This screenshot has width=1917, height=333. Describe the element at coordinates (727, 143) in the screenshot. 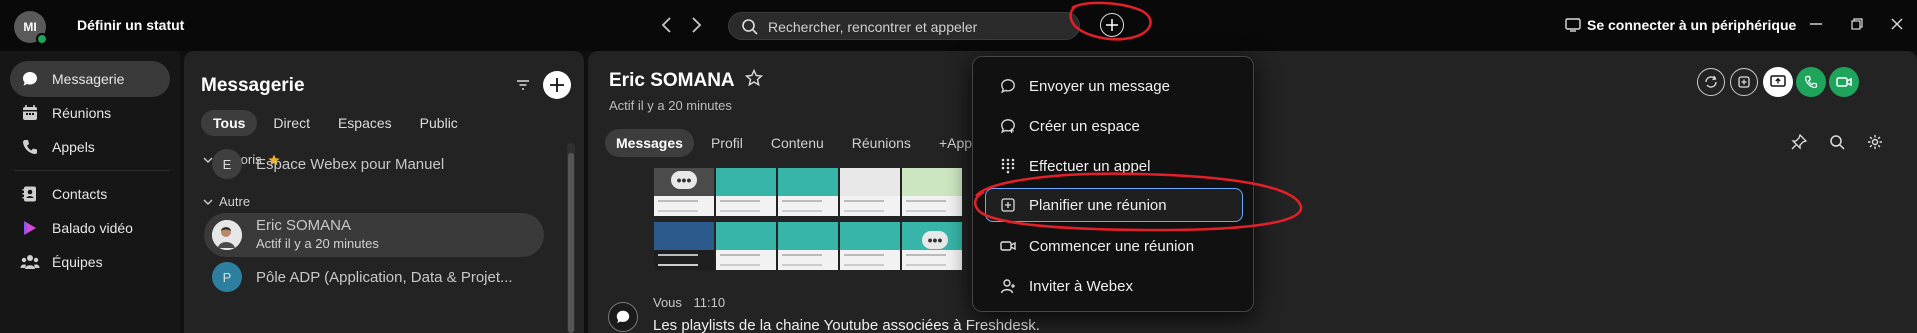

I see `tab-profile: Profil` at that location.